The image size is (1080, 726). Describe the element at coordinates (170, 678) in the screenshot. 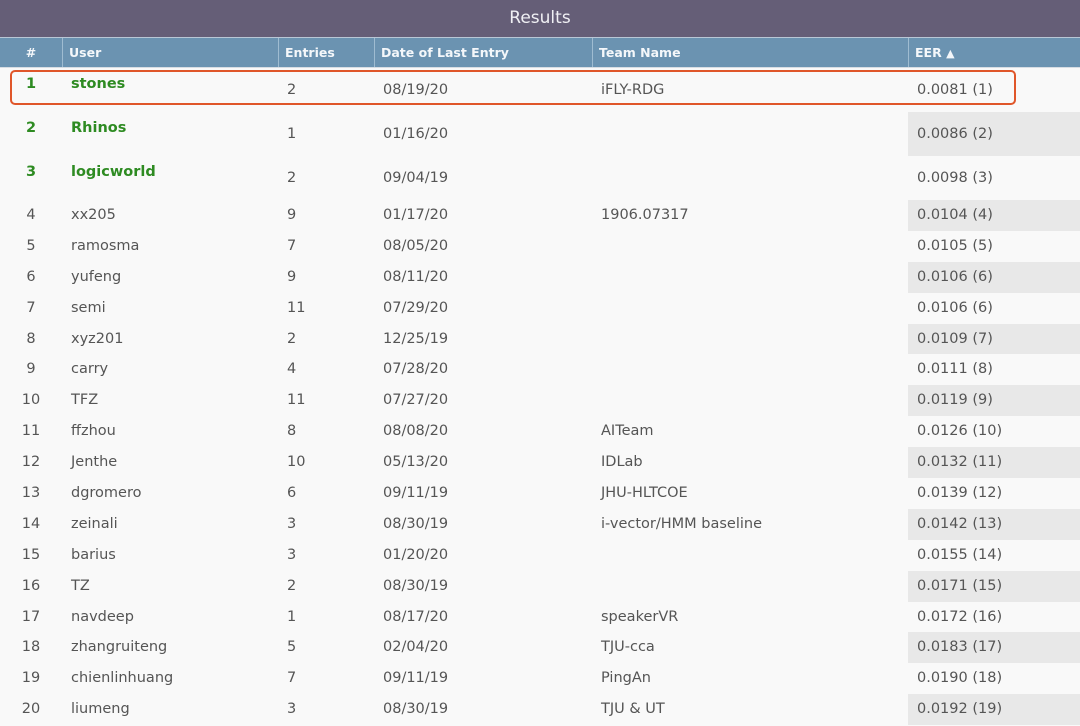

I see `user-cell: chienlinhuang` at that location.